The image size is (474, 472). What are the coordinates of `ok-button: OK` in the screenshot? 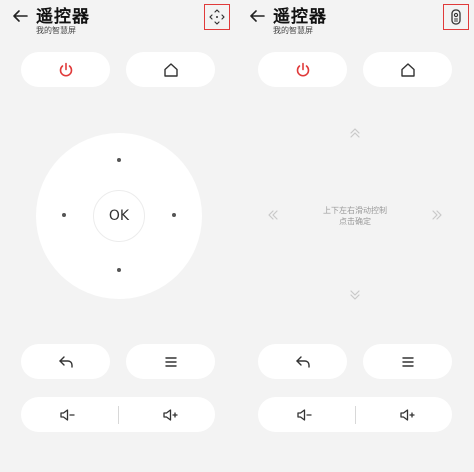 It's located at (119, 216).